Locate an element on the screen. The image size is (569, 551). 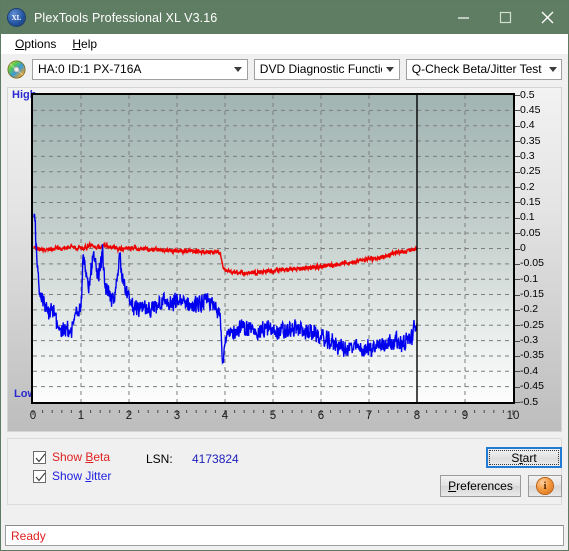
menu-item-options: Options is located at coordinates (35, 44).